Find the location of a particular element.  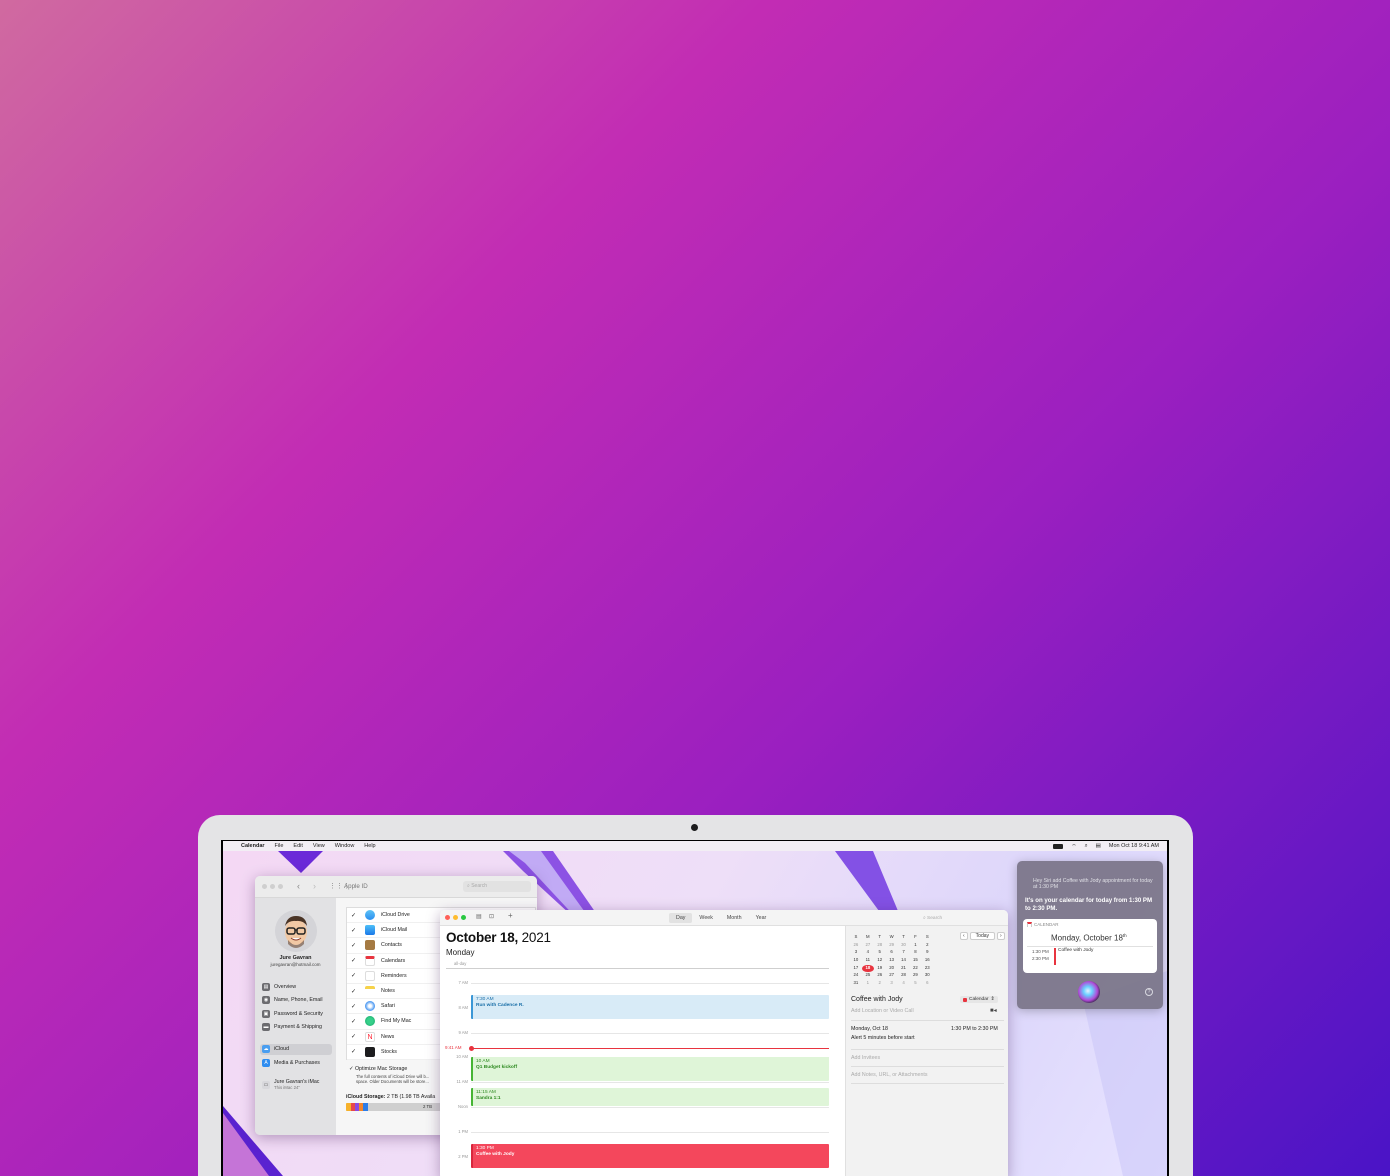

mini-day: 29 is located at coordinates (915, 976).